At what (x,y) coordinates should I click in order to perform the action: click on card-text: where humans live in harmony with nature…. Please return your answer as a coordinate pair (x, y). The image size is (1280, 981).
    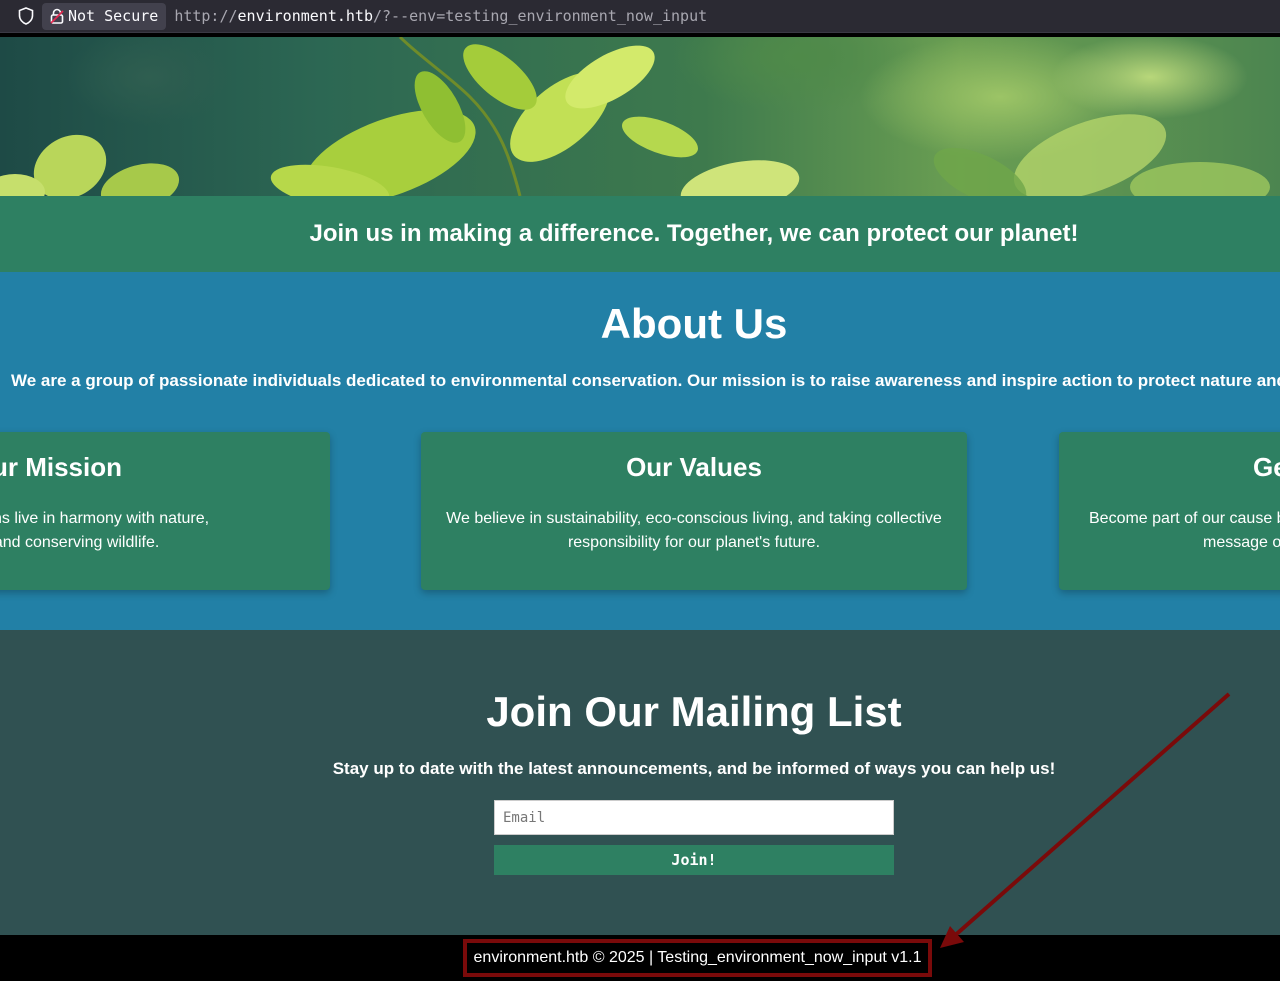
    Looking at the image, I should click on (153, 531).